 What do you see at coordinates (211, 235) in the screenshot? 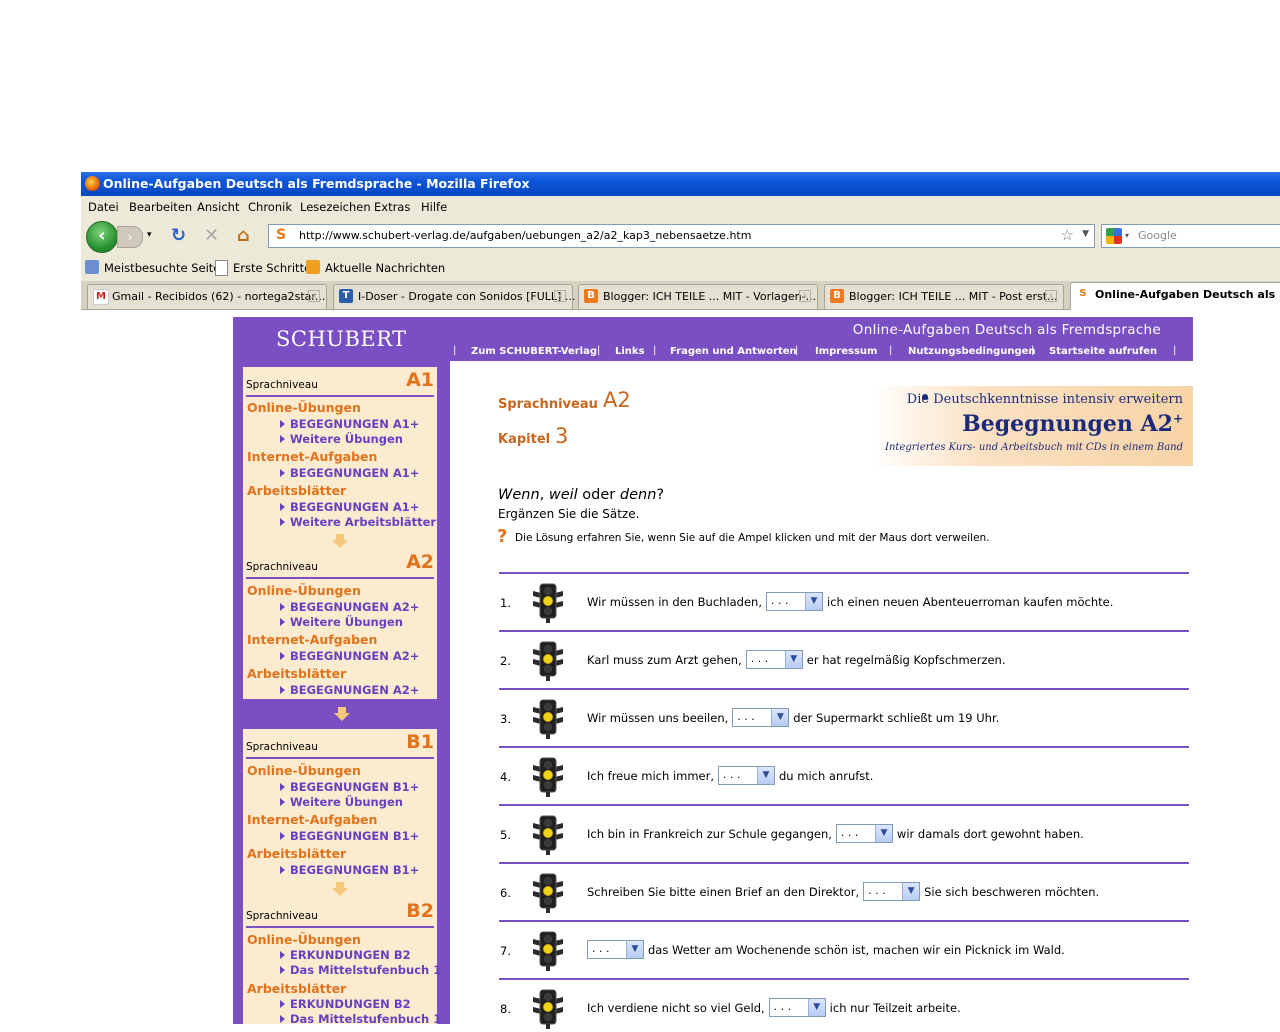
I see `stop-icon: ✕` at bounding box center [211, 235].